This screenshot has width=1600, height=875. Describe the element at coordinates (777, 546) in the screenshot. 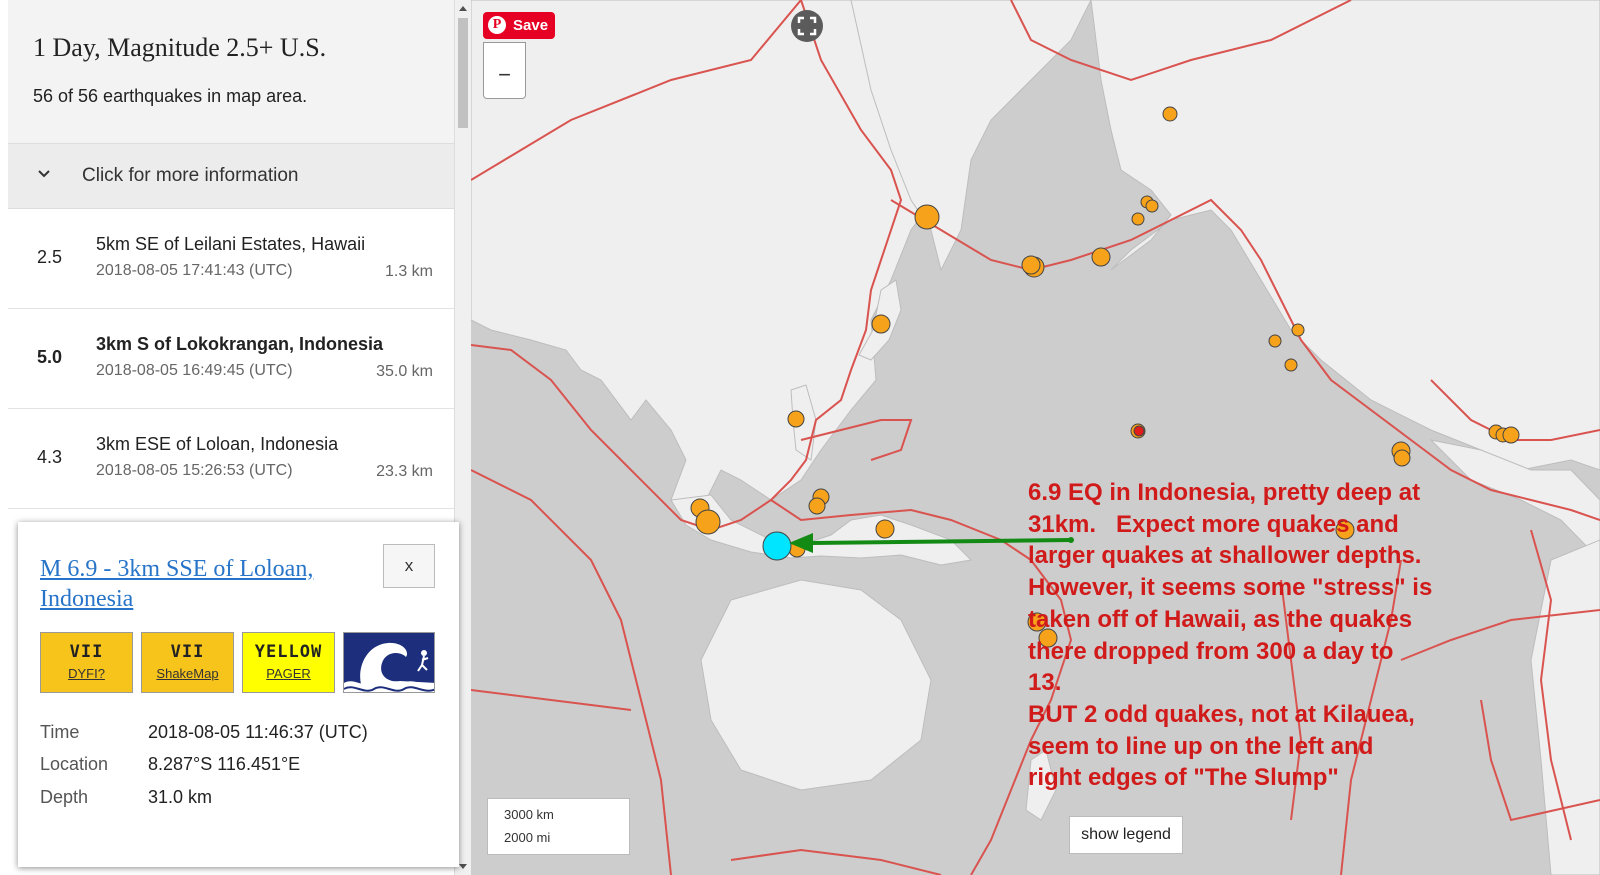

I see `selected-quake-marker` at that location.